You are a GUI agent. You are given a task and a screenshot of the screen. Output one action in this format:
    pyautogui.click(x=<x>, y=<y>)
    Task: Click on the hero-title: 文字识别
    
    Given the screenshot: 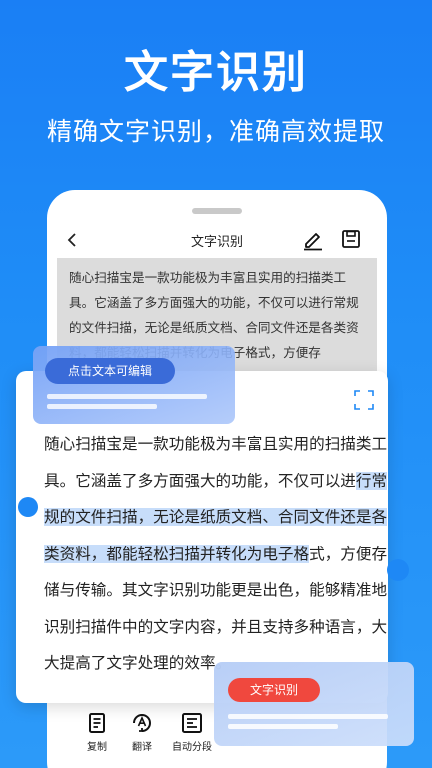 What is the action you would take?
    pyautogui.click(x=216, y=72)
    